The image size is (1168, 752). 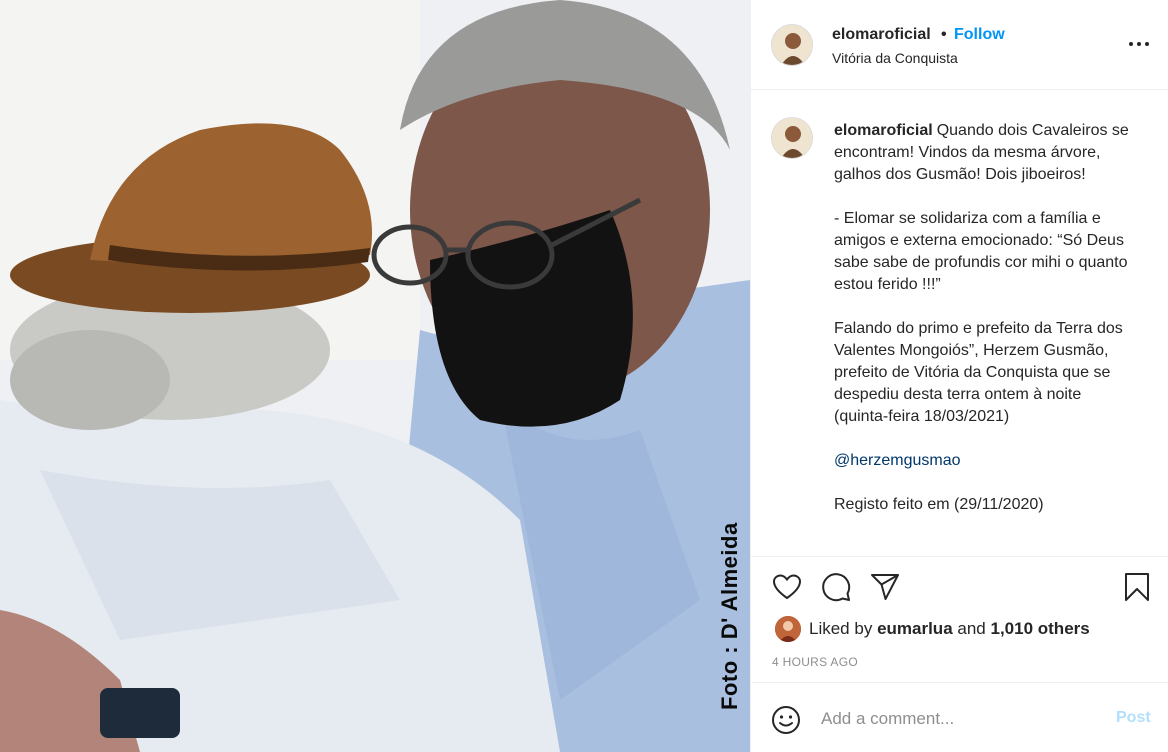 What do you see at coordinates (836, 587) in the screenshot?
I see `comment-icon` at bounding box center [836, 587].